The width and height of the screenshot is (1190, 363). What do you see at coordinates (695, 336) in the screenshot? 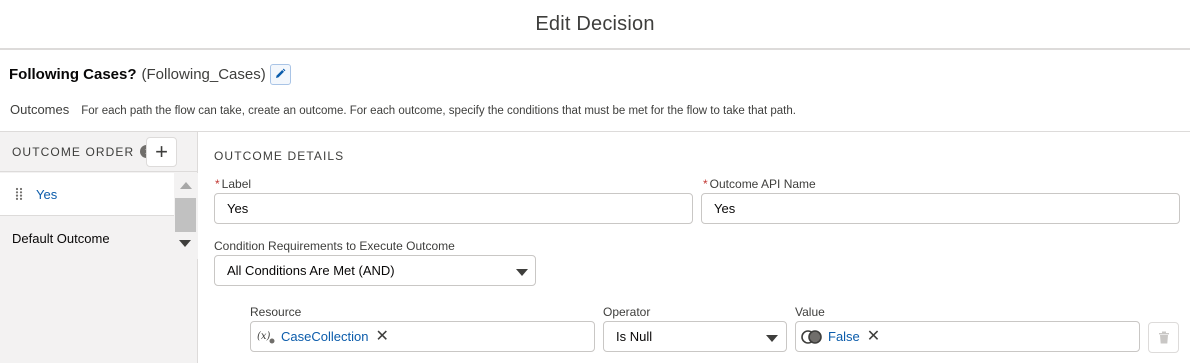
I see `operator-select: Is Null` at bounding box center [695, 336].